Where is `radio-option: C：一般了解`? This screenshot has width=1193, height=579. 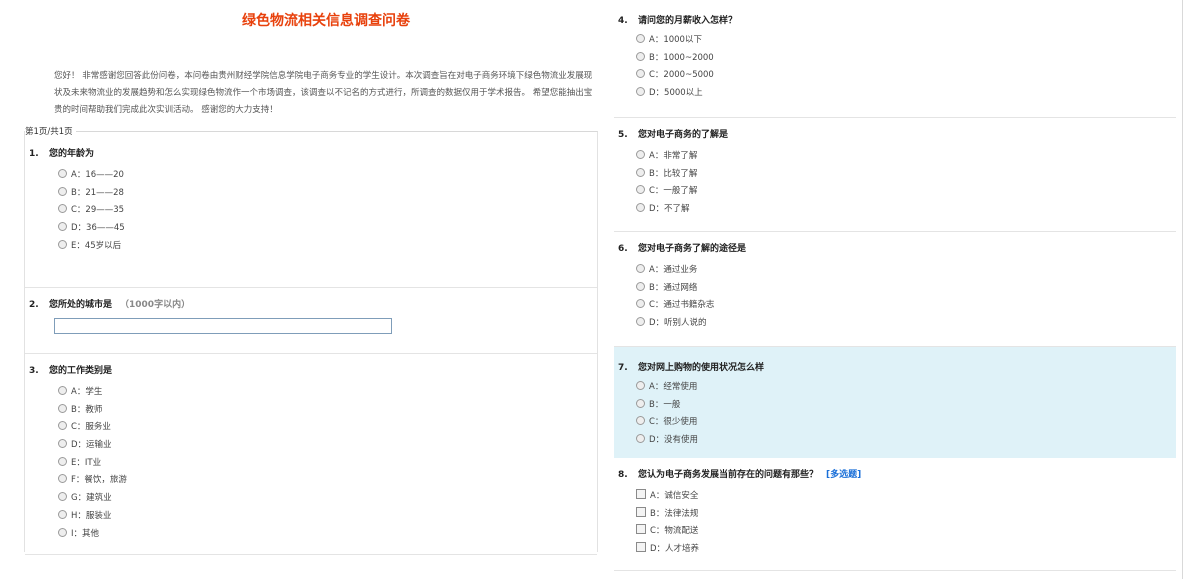
radio-option: C：一般了解 is located at coordinates (906, 192).